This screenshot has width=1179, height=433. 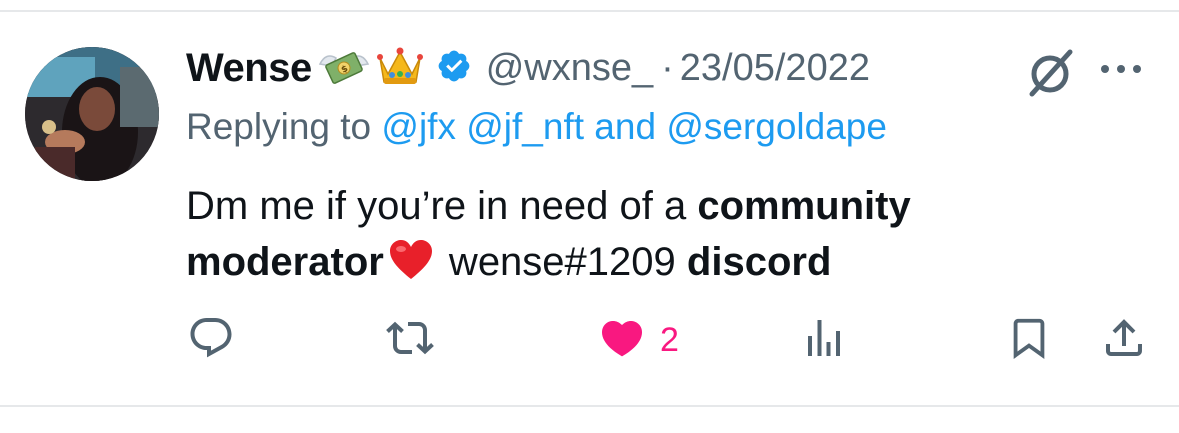 What do you see at coordinates (589, 406) in the screenshot?
I see `bottom-divider` at bounding box center [589, 406].